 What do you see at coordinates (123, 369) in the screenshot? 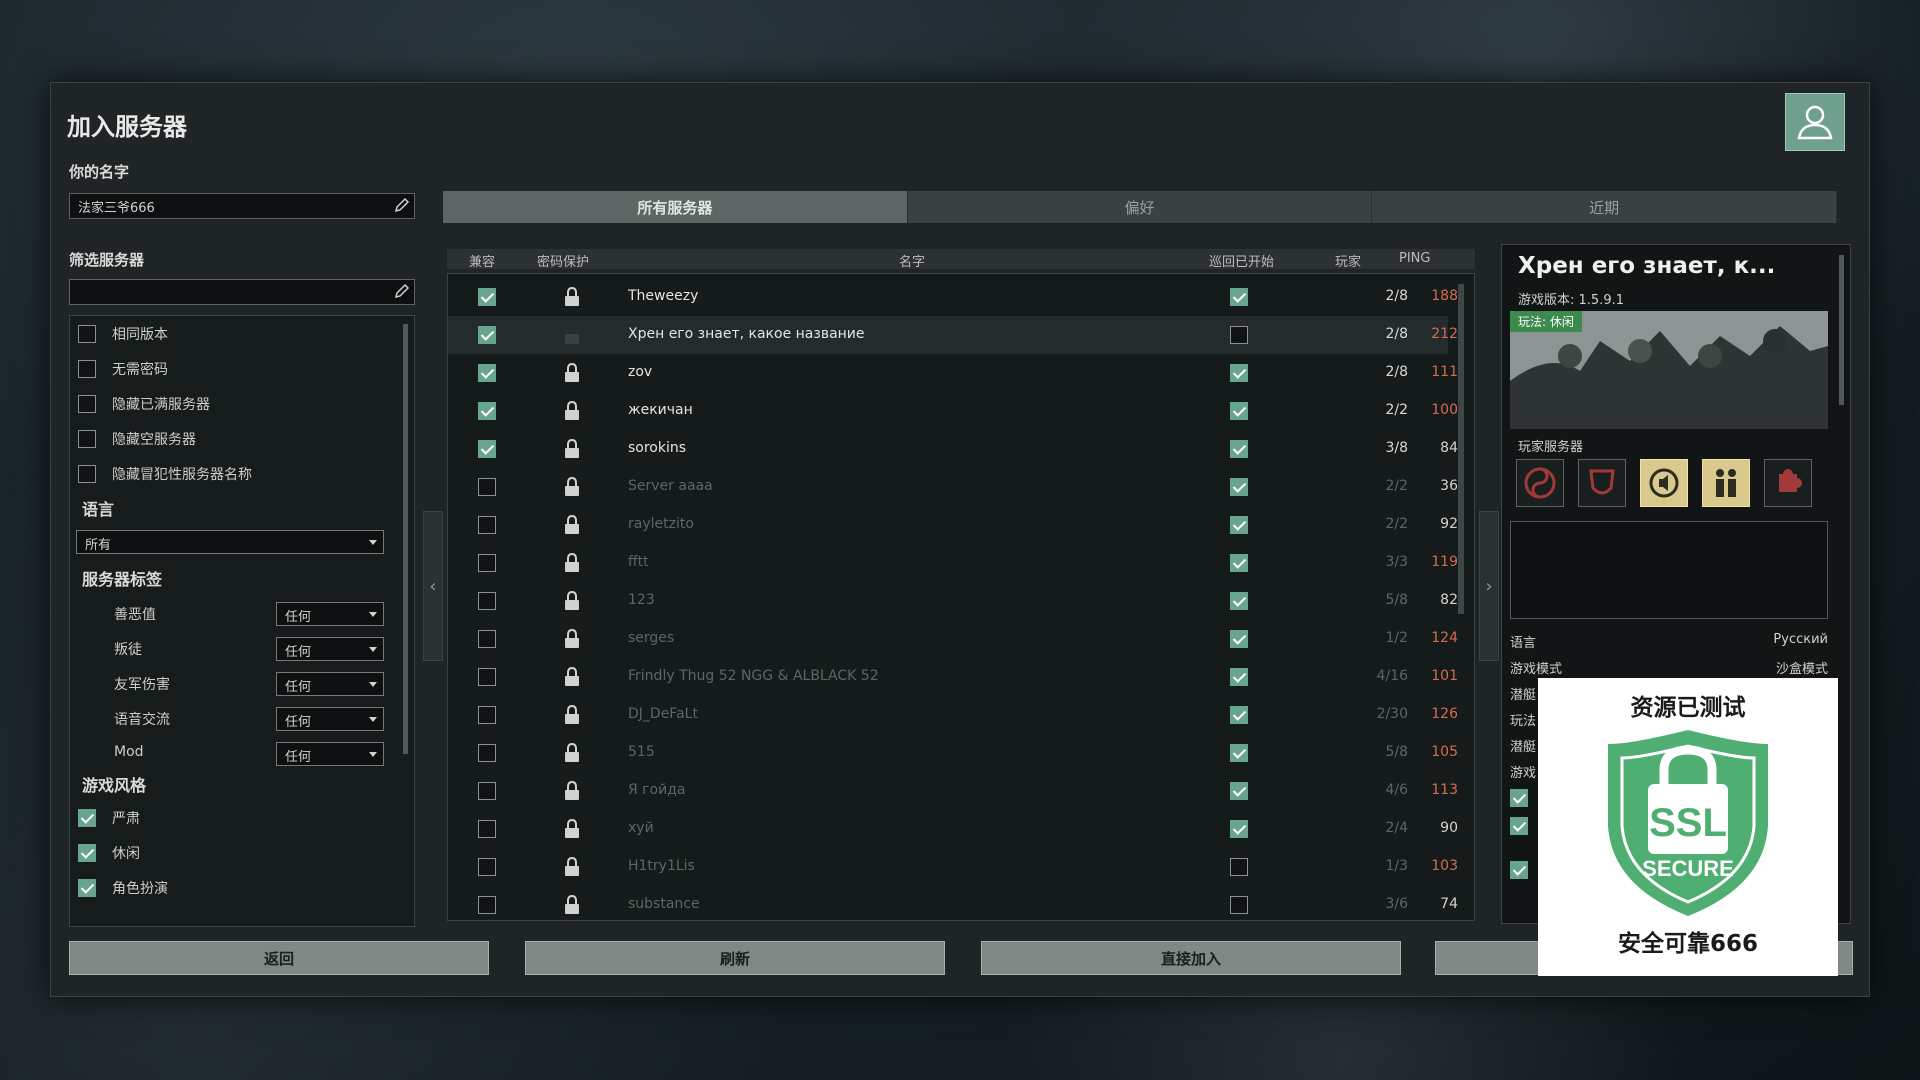
I see `filter-option: 无需密码` at bounding box center [123, 369].